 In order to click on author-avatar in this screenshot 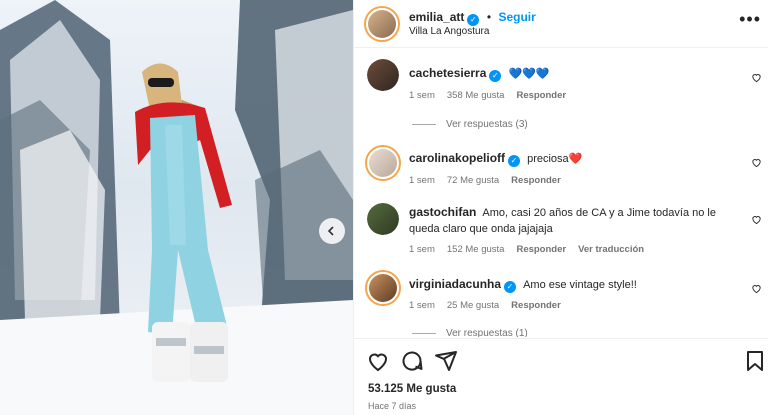, I will do `click(382, 24)`.